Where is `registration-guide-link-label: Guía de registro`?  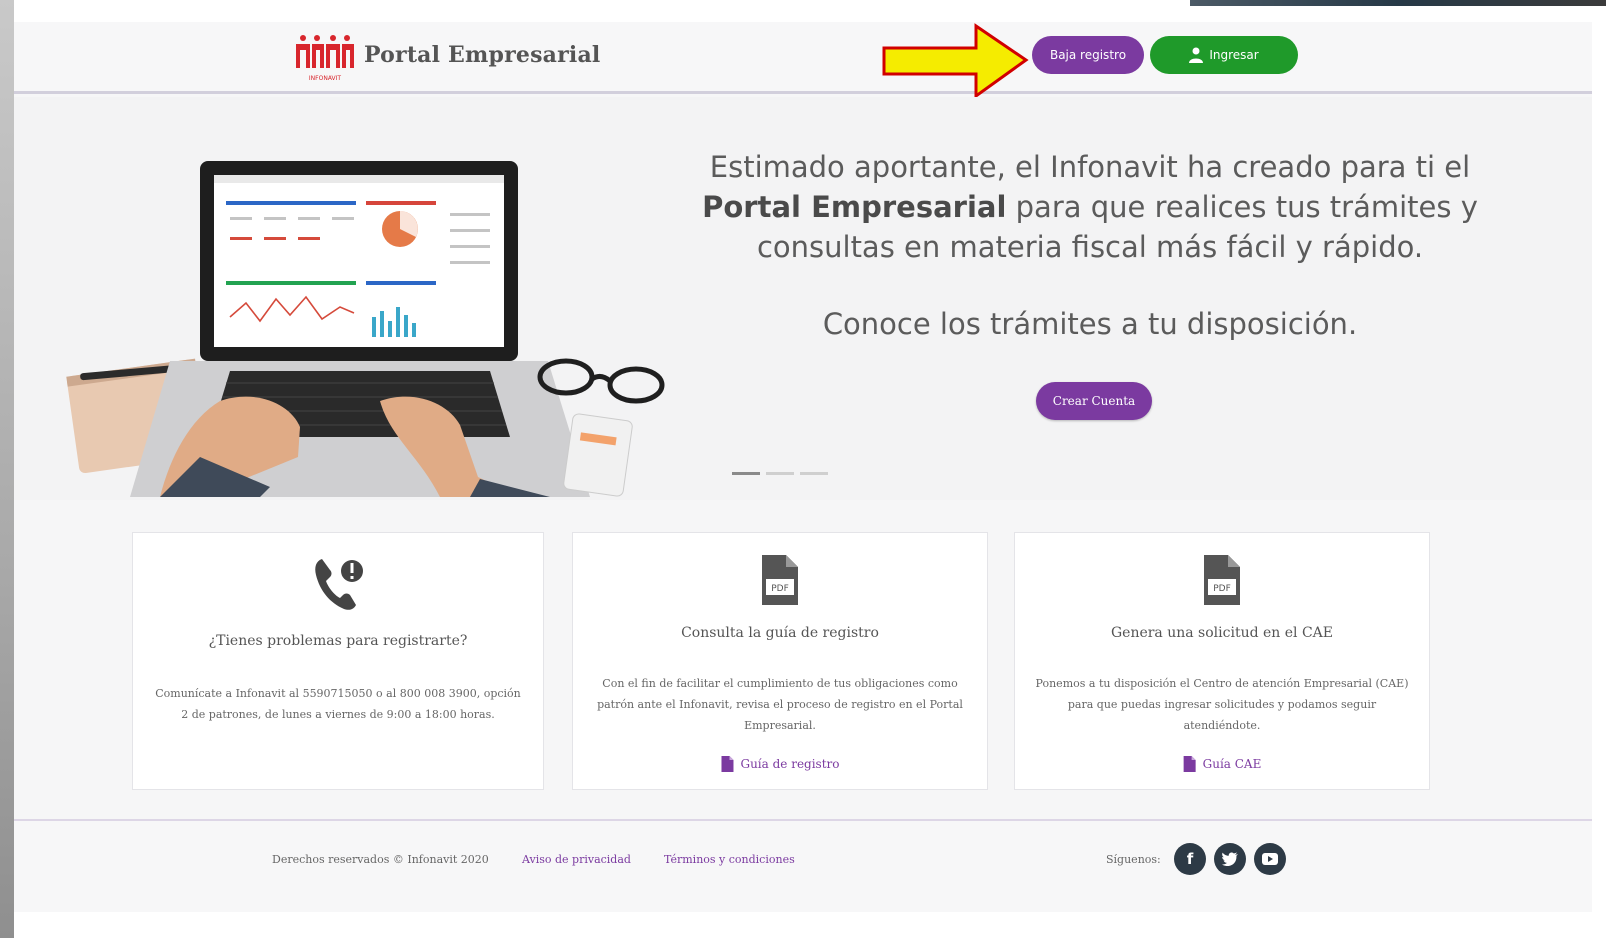 registration-guide-link-label: Guía de registro is located at coordinates (790, 764).